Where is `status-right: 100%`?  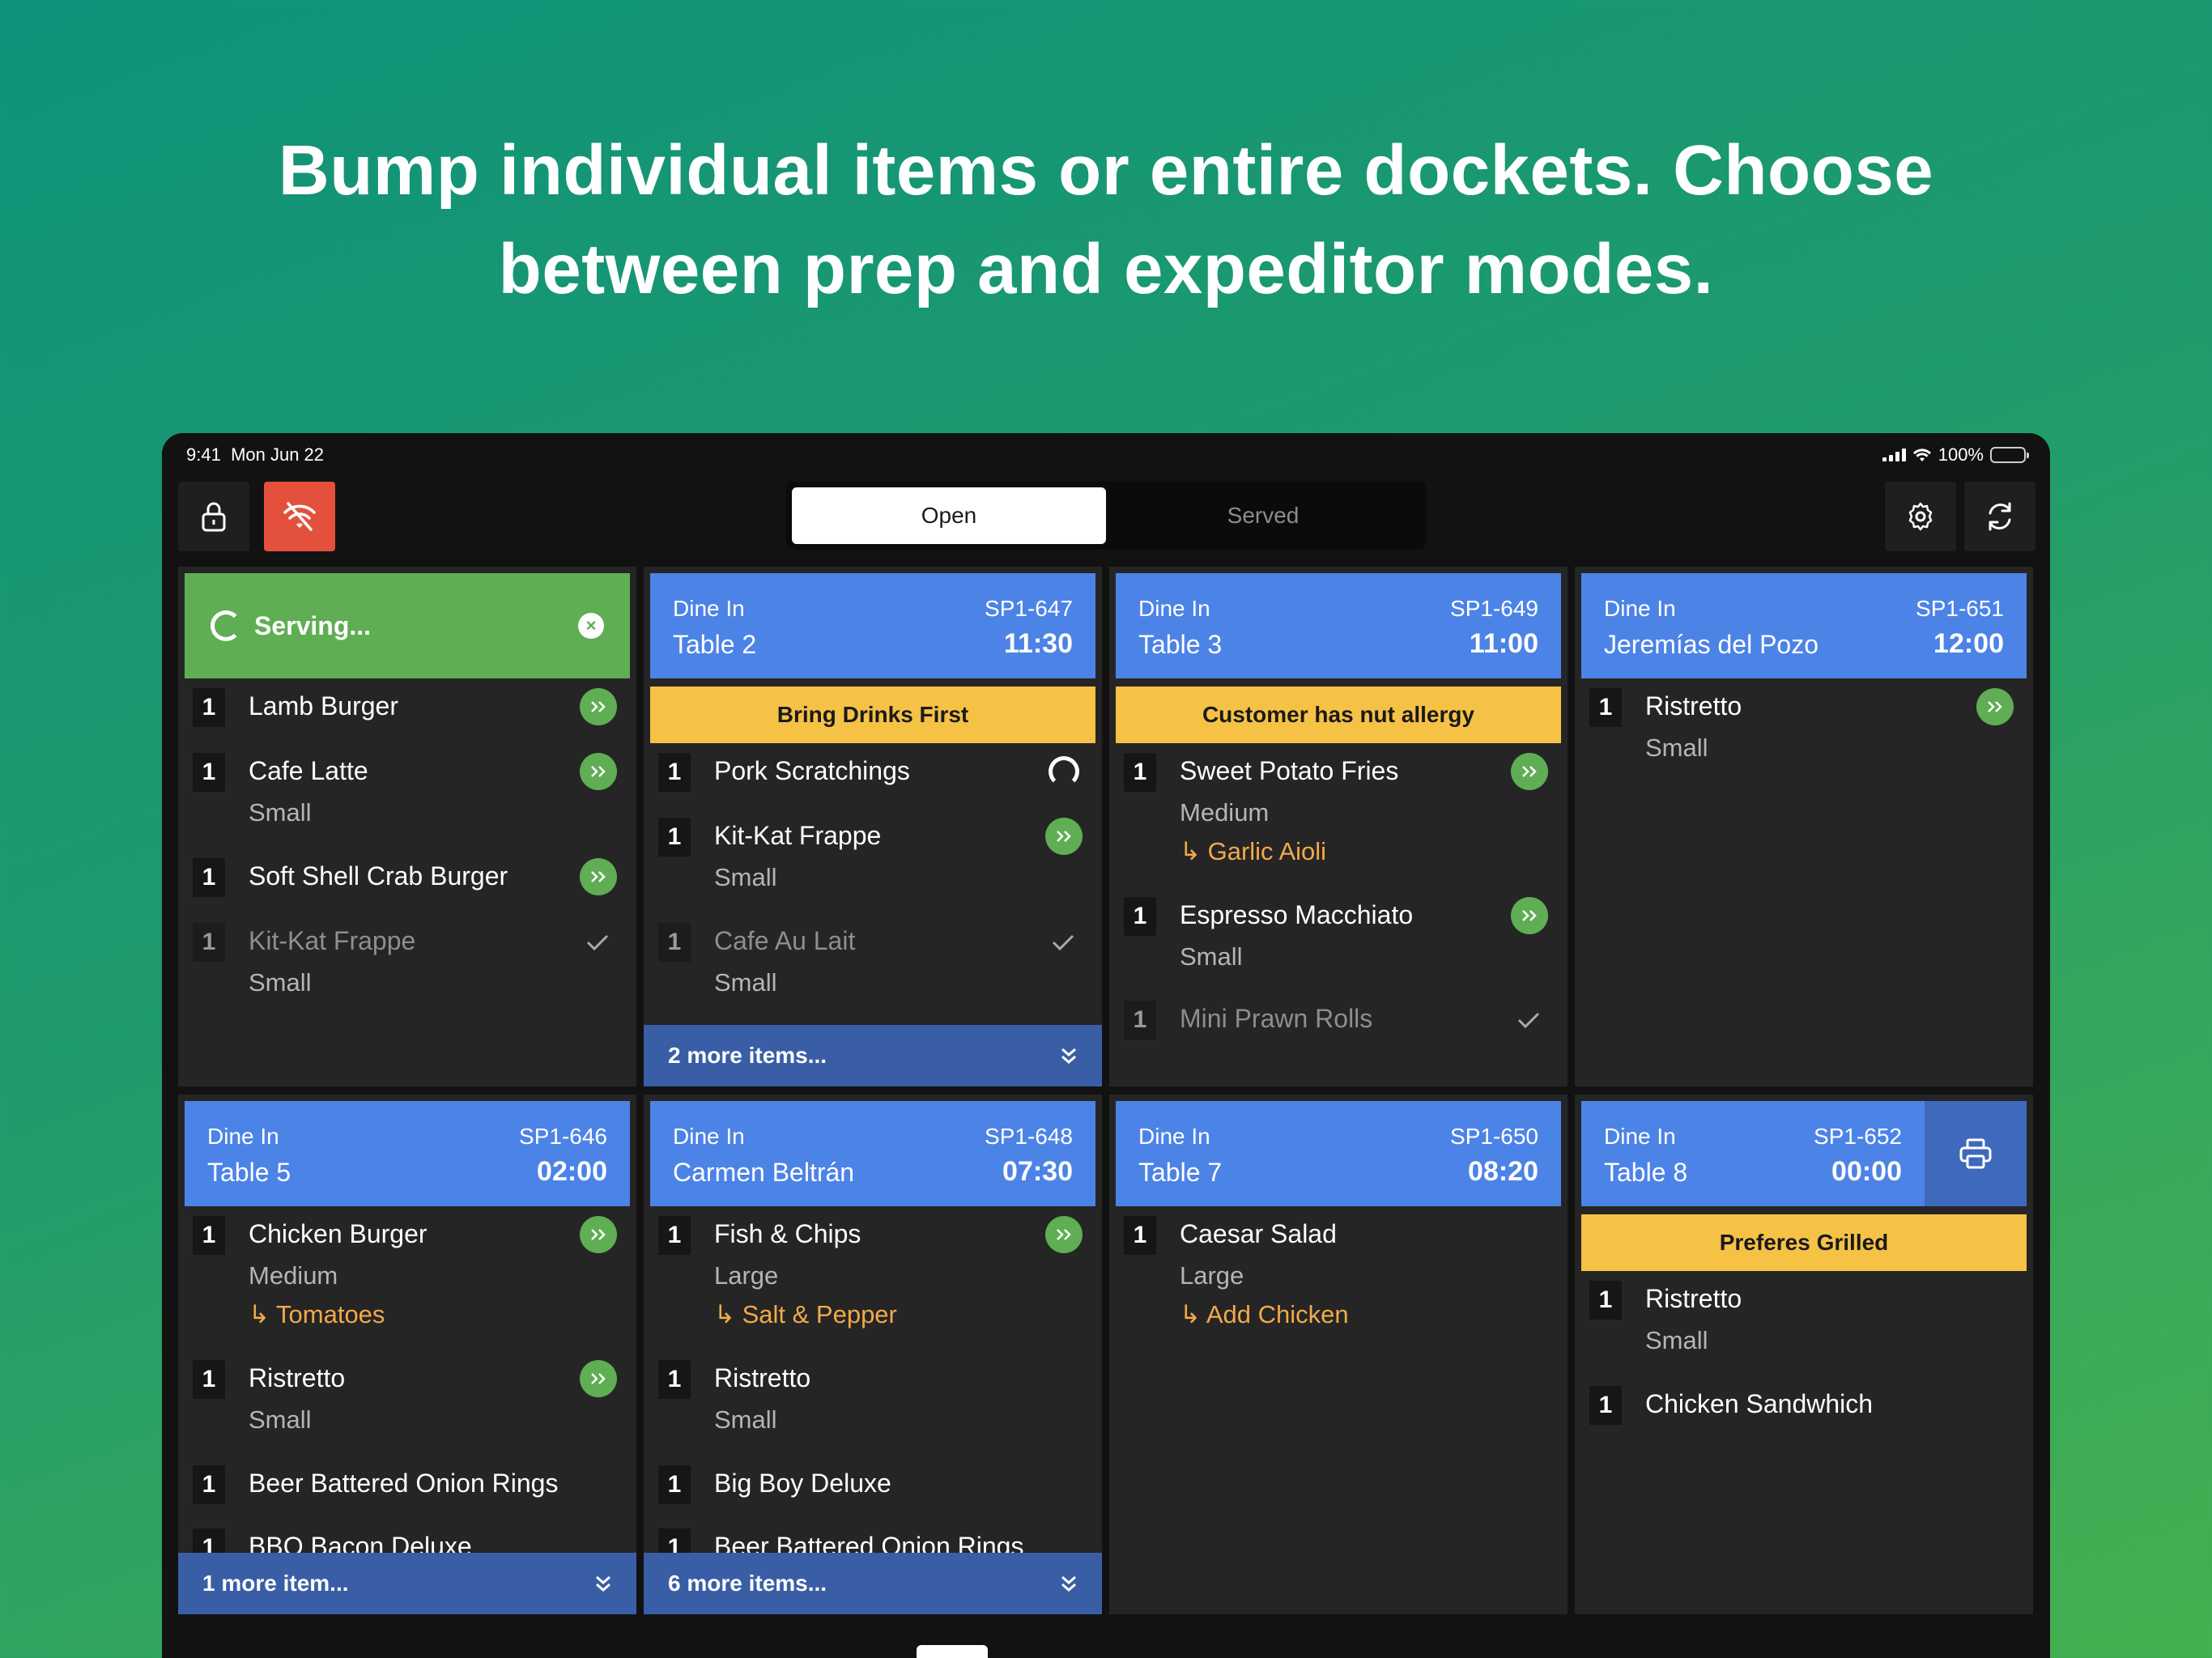
status-right: 100% is located at coordinates (1956, 455).